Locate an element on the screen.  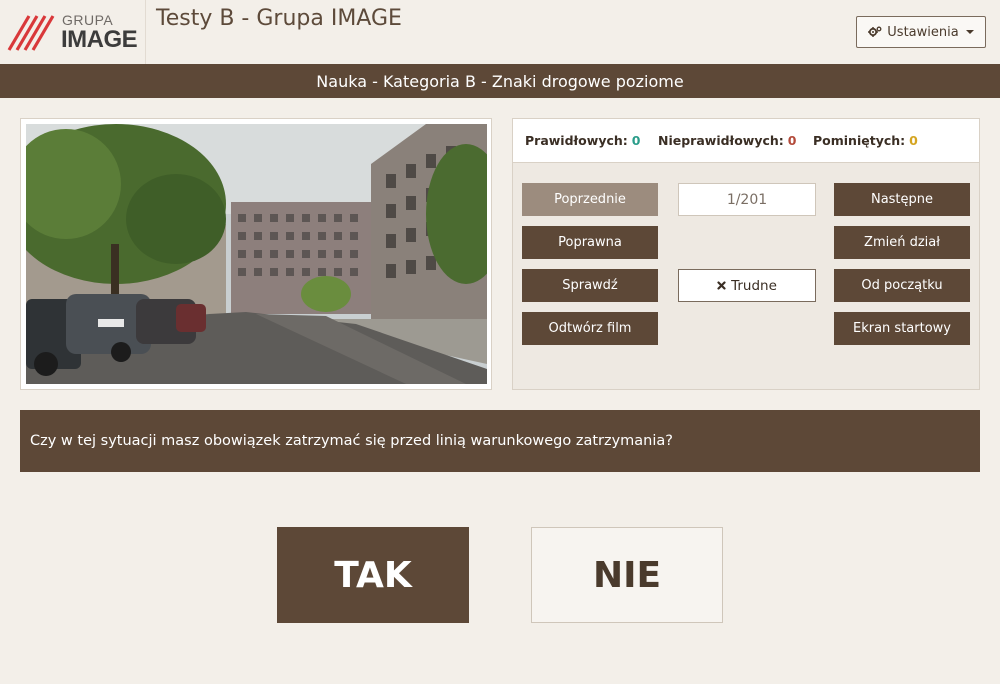
stat-correct-label: Prawidłowych: is located at coordinates (576, 140).